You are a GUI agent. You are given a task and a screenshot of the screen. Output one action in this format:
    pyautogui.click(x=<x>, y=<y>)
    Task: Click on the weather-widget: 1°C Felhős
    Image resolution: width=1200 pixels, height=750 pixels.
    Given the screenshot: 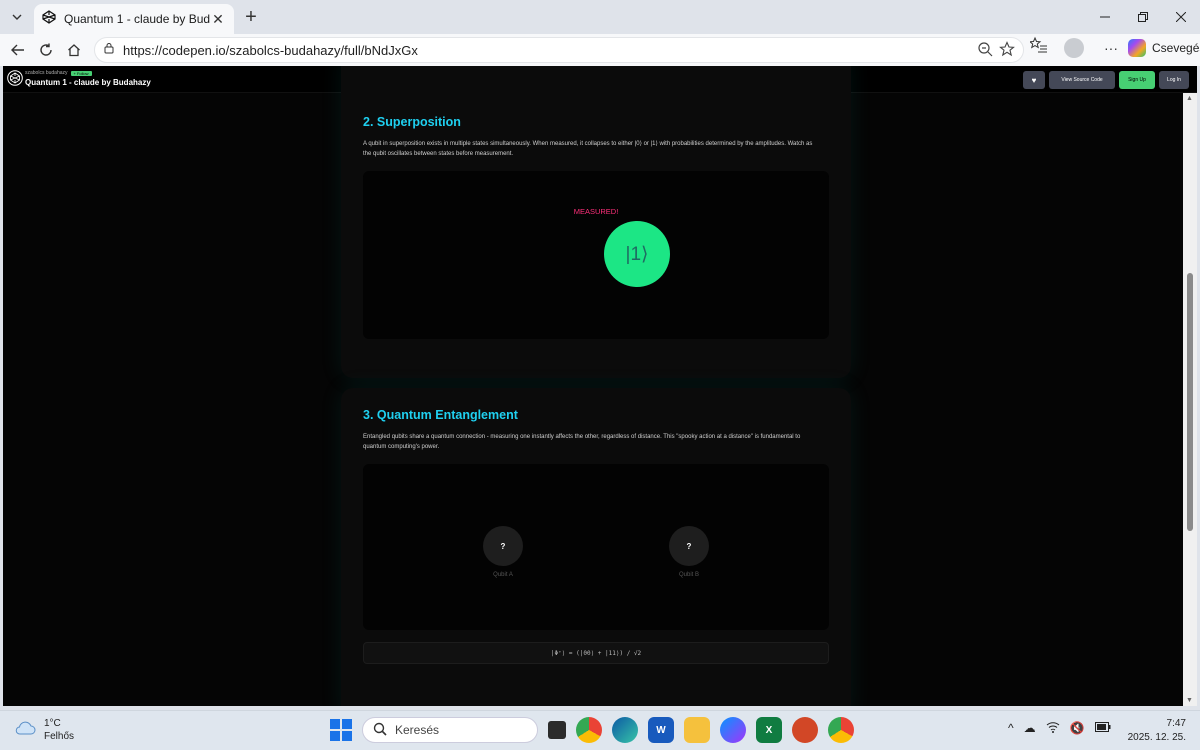 What is the action you would take?
    pyautogui.click(x=44, y=730)
    